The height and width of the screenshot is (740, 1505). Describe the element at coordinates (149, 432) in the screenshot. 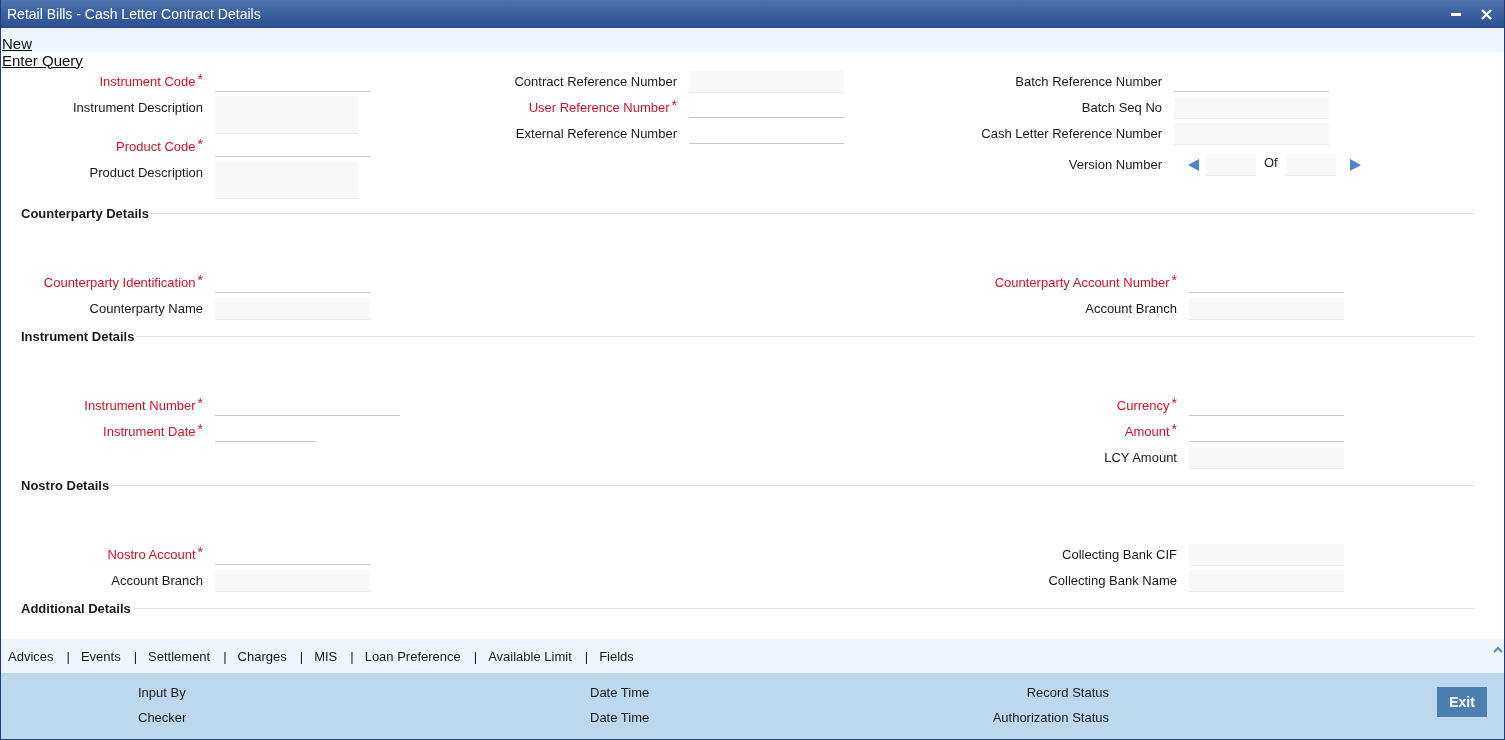

I see `field-label: Instrument Date` at that location.